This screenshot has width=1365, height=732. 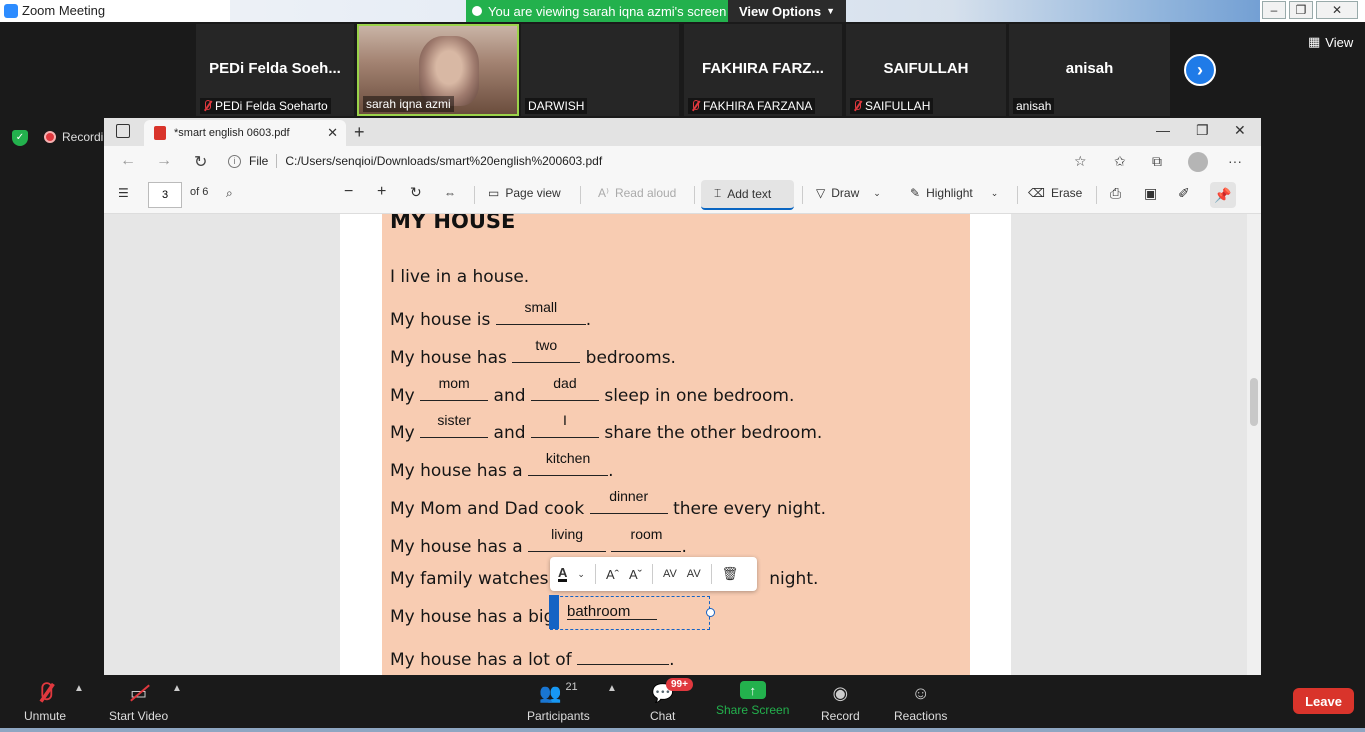 I want to click on answer-text: room, so click(x=646, y=534).